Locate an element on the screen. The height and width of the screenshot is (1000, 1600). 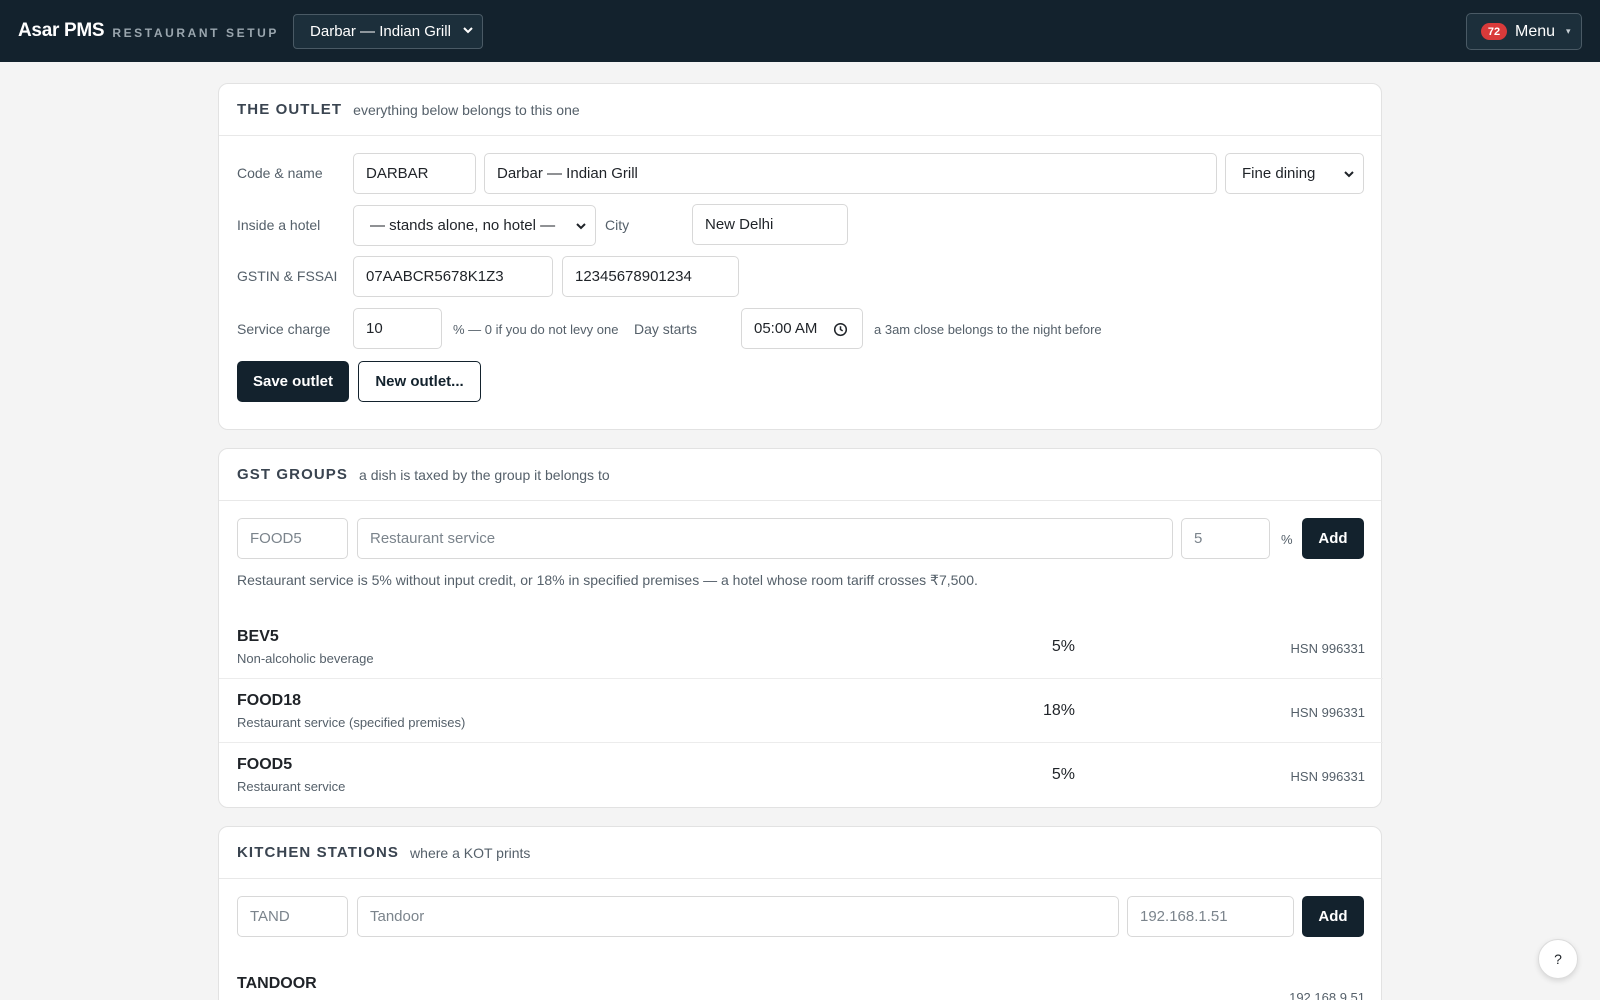
station-code: TANDOOR is located at coordinates (277, 983).